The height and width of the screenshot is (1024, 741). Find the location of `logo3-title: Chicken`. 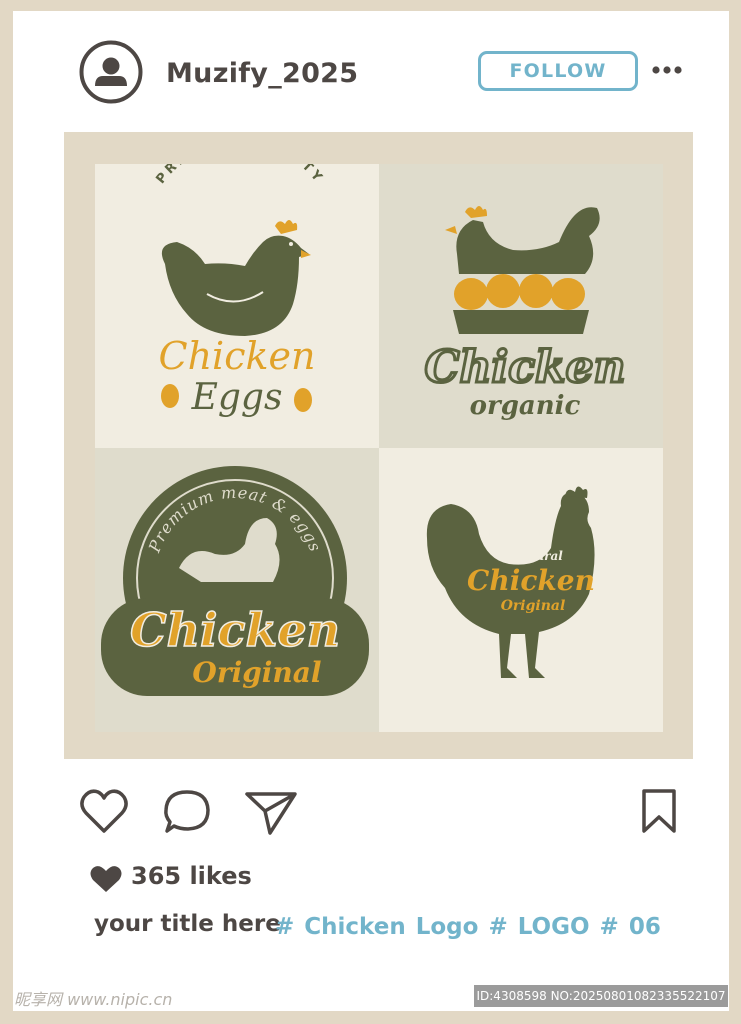

logo3-title: Chicken is located at coordinates (235, 630).